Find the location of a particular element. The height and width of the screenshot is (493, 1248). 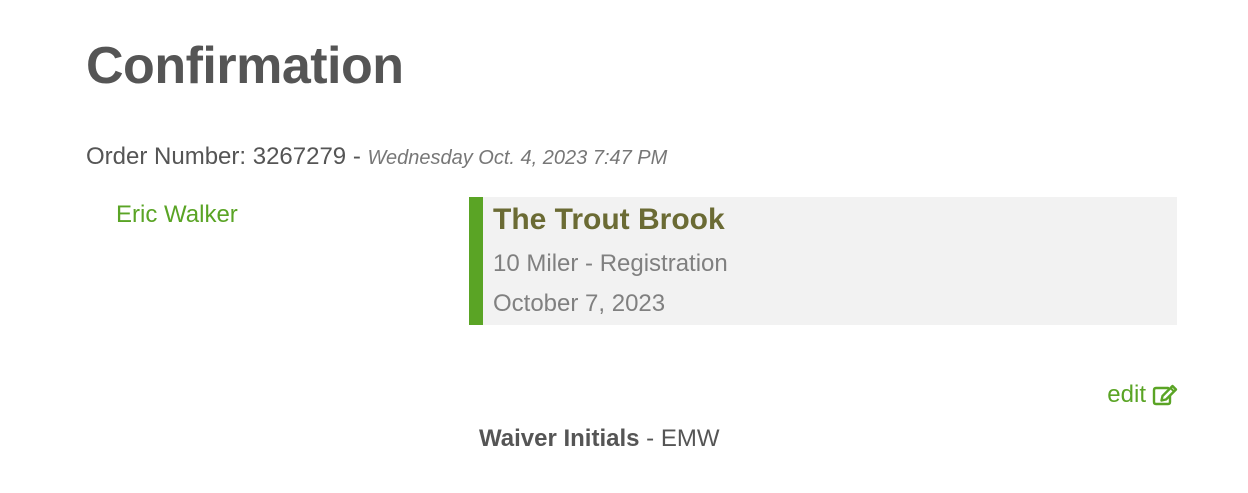

edit-square-icon is located at coordinates (1165, 395).